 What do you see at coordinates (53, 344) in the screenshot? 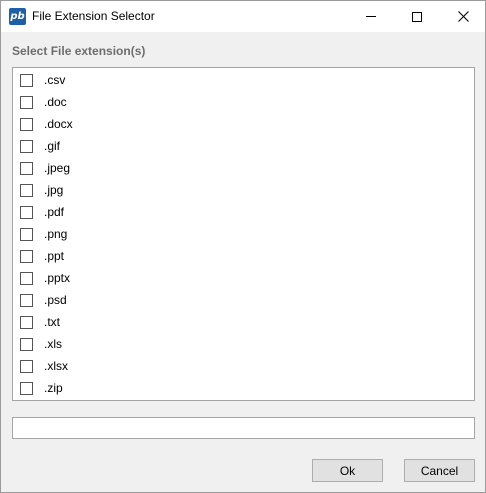
I see `extension-label: .xls` at bounding box center [53, 344].